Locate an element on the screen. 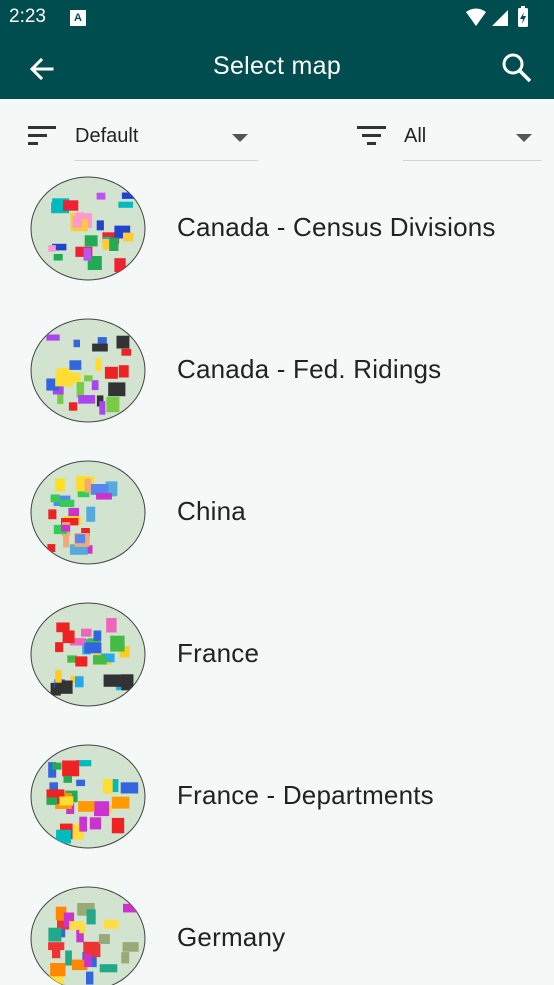 Image resolution: width=554 pixels, height=985 pixels. sort-dropdown: Default is located at coordinates (166, 138).